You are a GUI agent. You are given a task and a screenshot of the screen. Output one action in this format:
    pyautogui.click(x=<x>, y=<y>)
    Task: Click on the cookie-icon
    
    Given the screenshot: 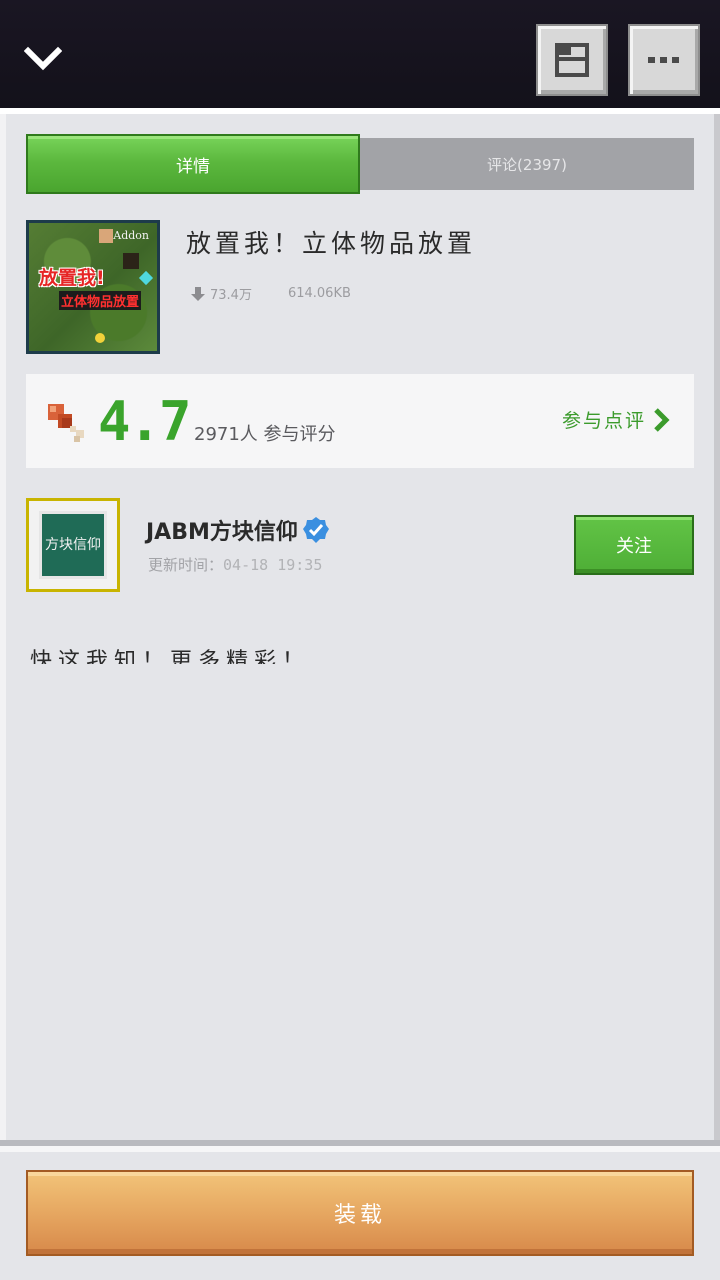 What is the action you would take?
    pyautogui.click(x=106, y=236)
    